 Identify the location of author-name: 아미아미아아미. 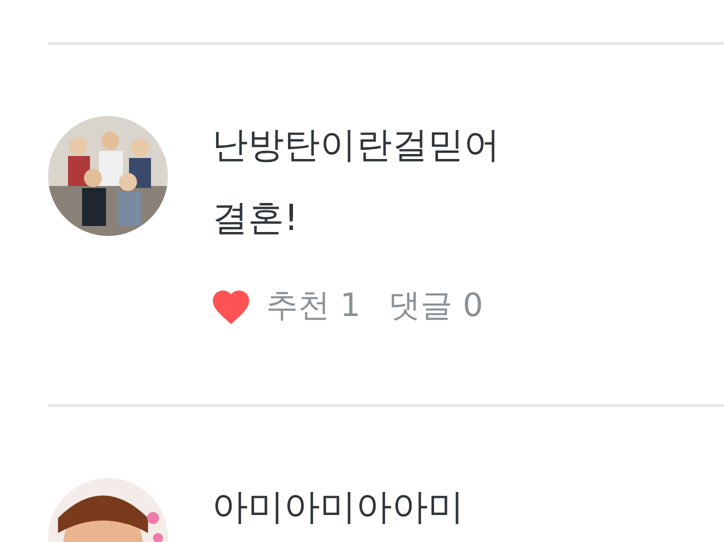
(338, 508).